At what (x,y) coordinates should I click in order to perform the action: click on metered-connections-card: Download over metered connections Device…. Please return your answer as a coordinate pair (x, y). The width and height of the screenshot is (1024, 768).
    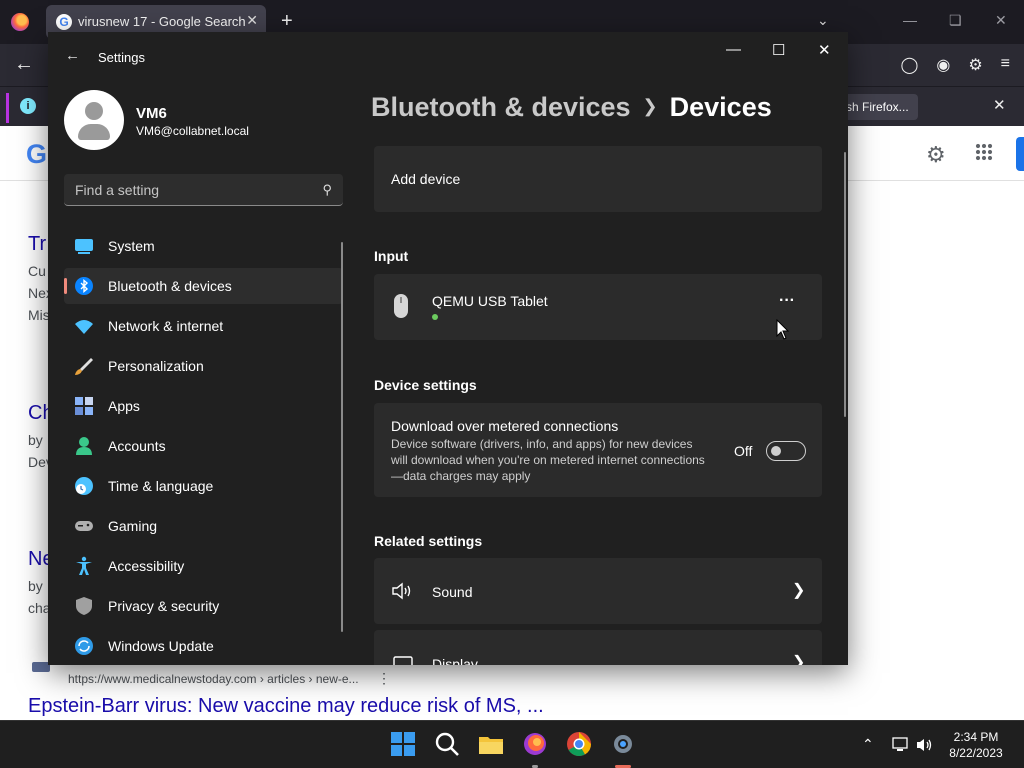
    Looking at the image, I should click on (598, 450).